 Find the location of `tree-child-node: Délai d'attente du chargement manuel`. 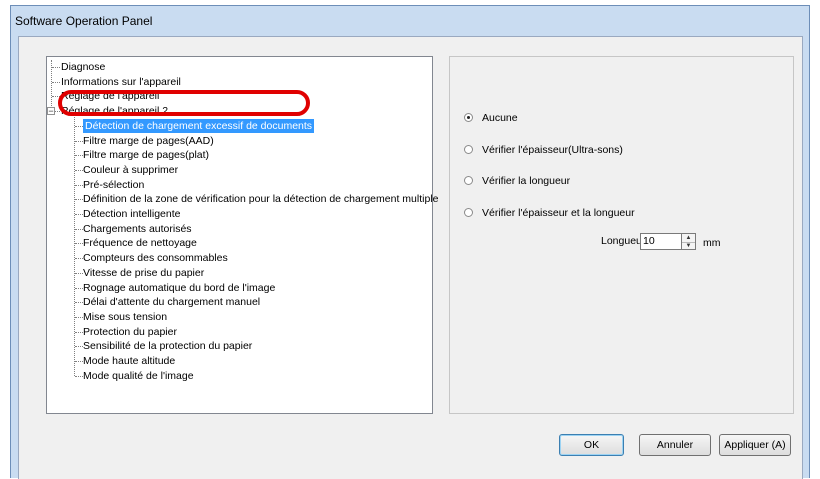

tree-child-node: Délai d'attente du chargement manuel is located at coordinates (239, 302).